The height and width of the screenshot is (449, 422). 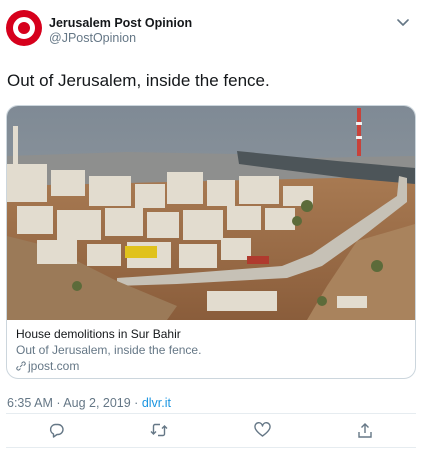 I want to click on heart-icon, so click(x=262, y=430).